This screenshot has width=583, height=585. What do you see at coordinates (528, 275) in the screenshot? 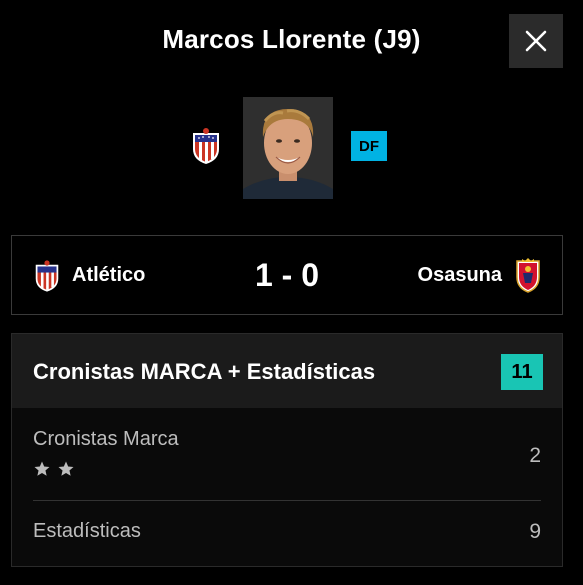
I see `osasuna-crest-icon` at bounding box center [528, 275].